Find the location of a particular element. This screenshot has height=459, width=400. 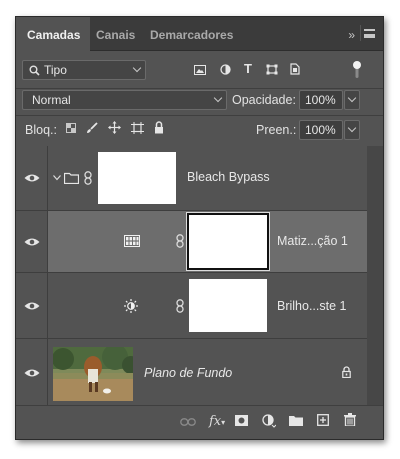

opacity-slider-toggle is located at coordinates (352, 100).